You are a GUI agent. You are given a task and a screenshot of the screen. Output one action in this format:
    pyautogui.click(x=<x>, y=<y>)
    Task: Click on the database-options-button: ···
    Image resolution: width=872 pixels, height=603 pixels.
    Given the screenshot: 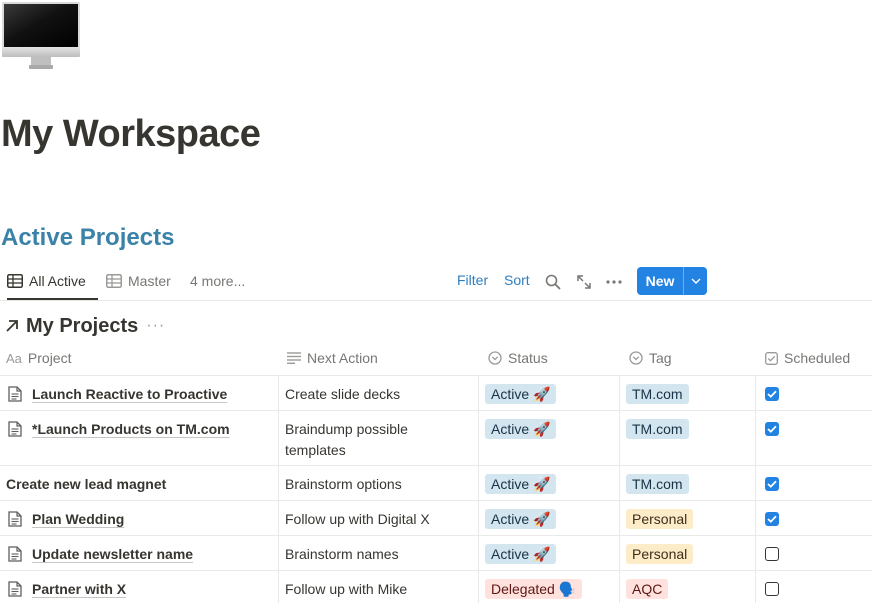 What is the action you would take?
    pyautogui.click(x=155, y=326)
    